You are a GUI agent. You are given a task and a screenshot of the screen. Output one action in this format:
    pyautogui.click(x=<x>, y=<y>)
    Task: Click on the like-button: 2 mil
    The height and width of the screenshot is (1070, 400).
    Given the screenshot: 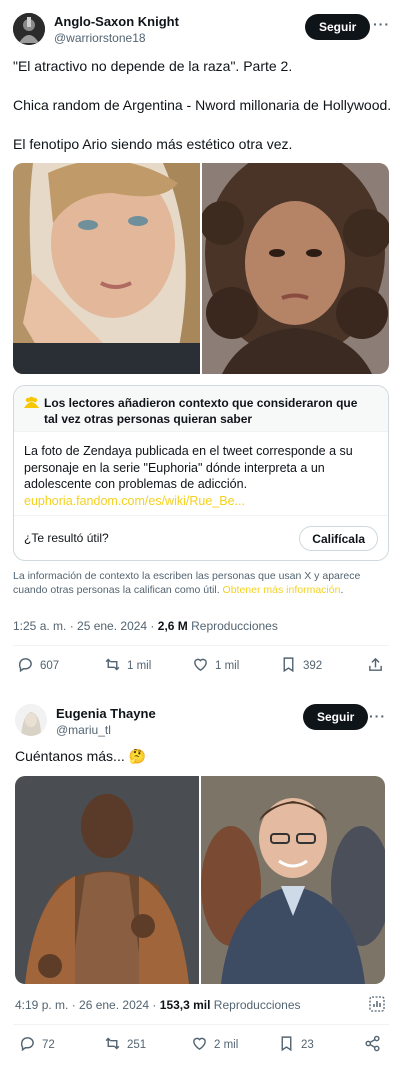 What is the action you would take?
    pyautogui.click(x=214, y=1045)
    